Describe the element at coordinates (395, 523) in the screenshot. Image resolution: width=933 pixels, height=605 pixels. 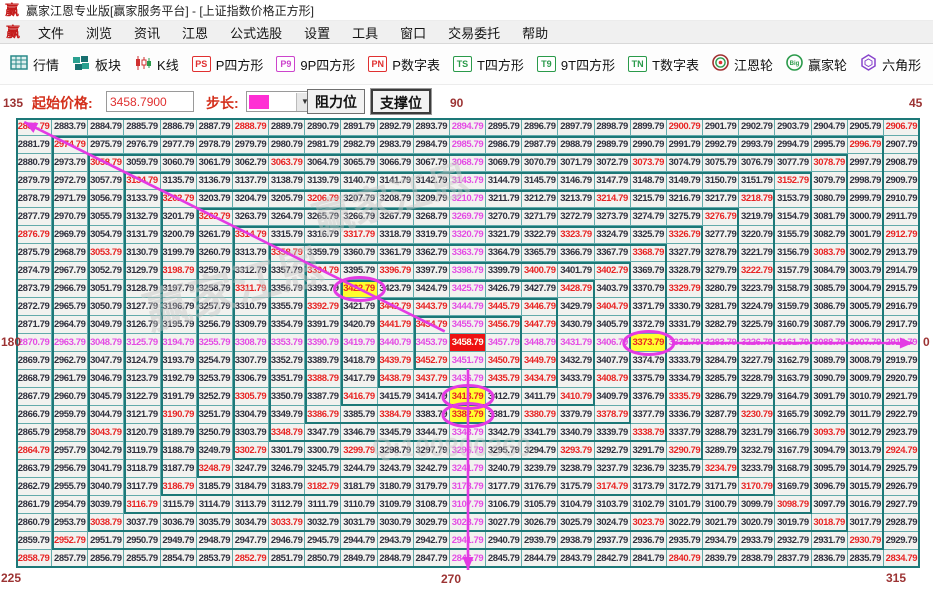
I see `grid-cell: 3030.79` at that location.